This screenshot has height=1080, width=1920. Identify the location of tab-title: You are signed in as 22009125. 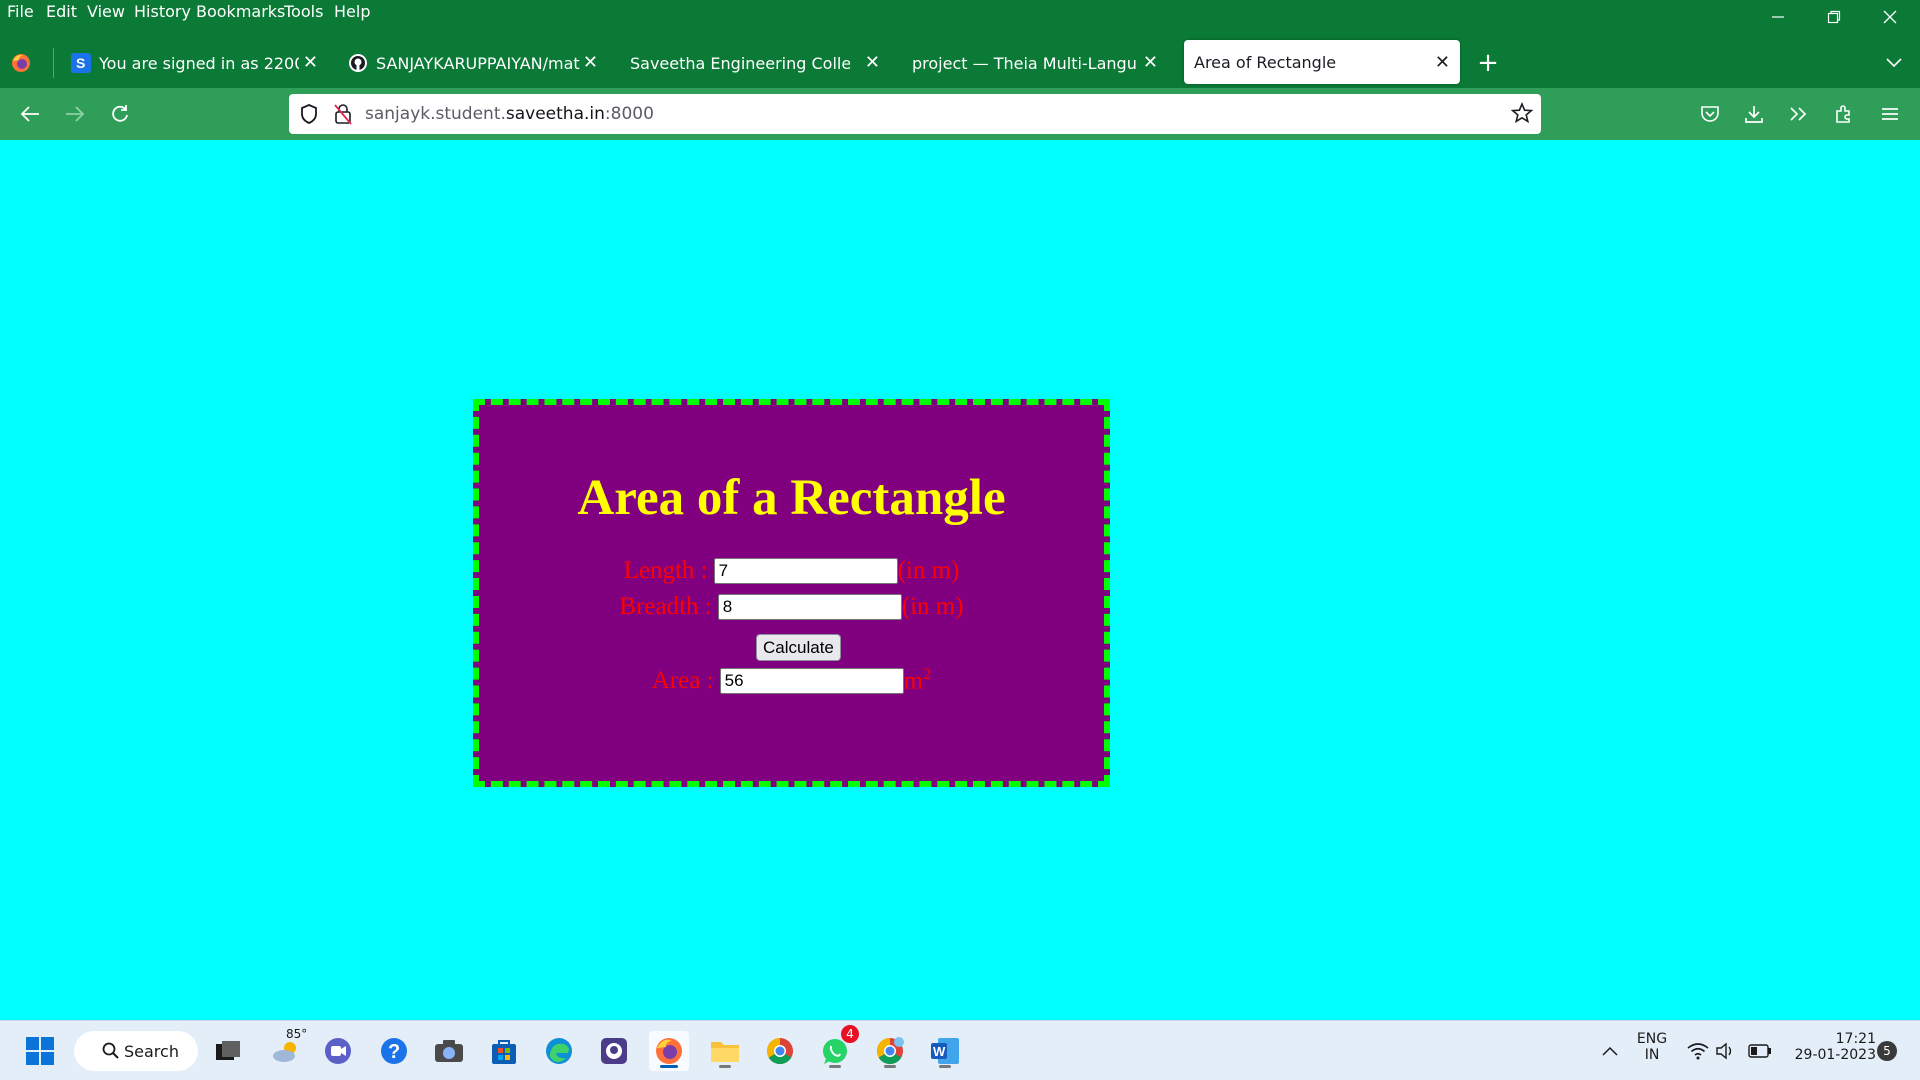
(199, 63).